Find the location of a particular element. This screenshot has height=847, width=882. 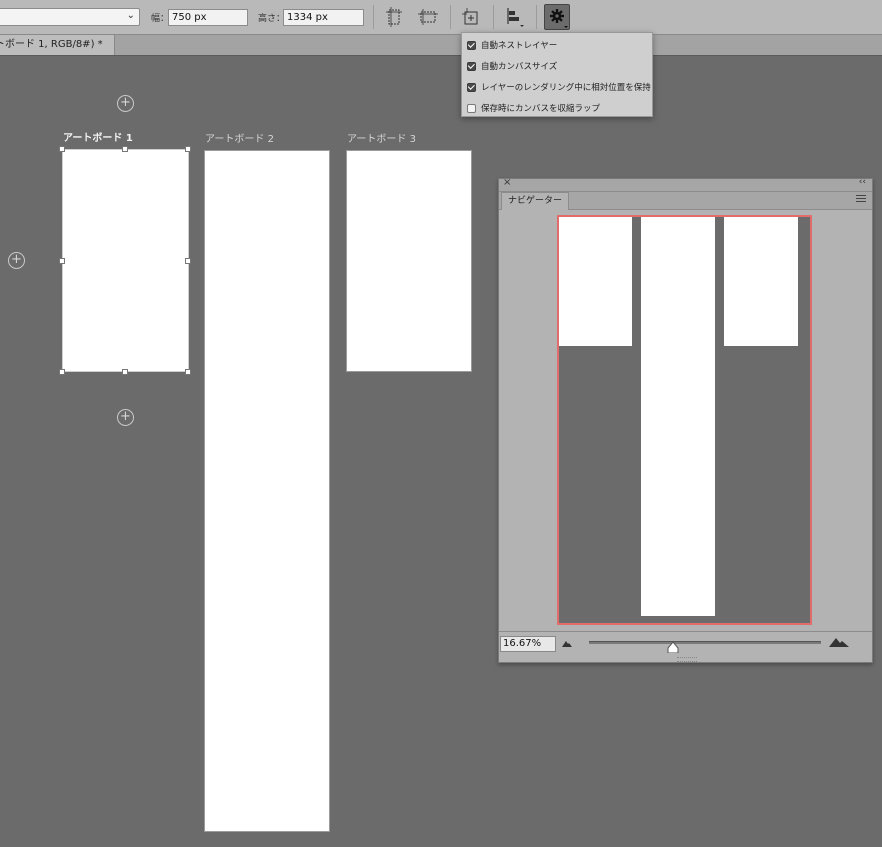

auto-nest-layers-option: 自動ネストレイヤー is located at coordinates (512, 45).